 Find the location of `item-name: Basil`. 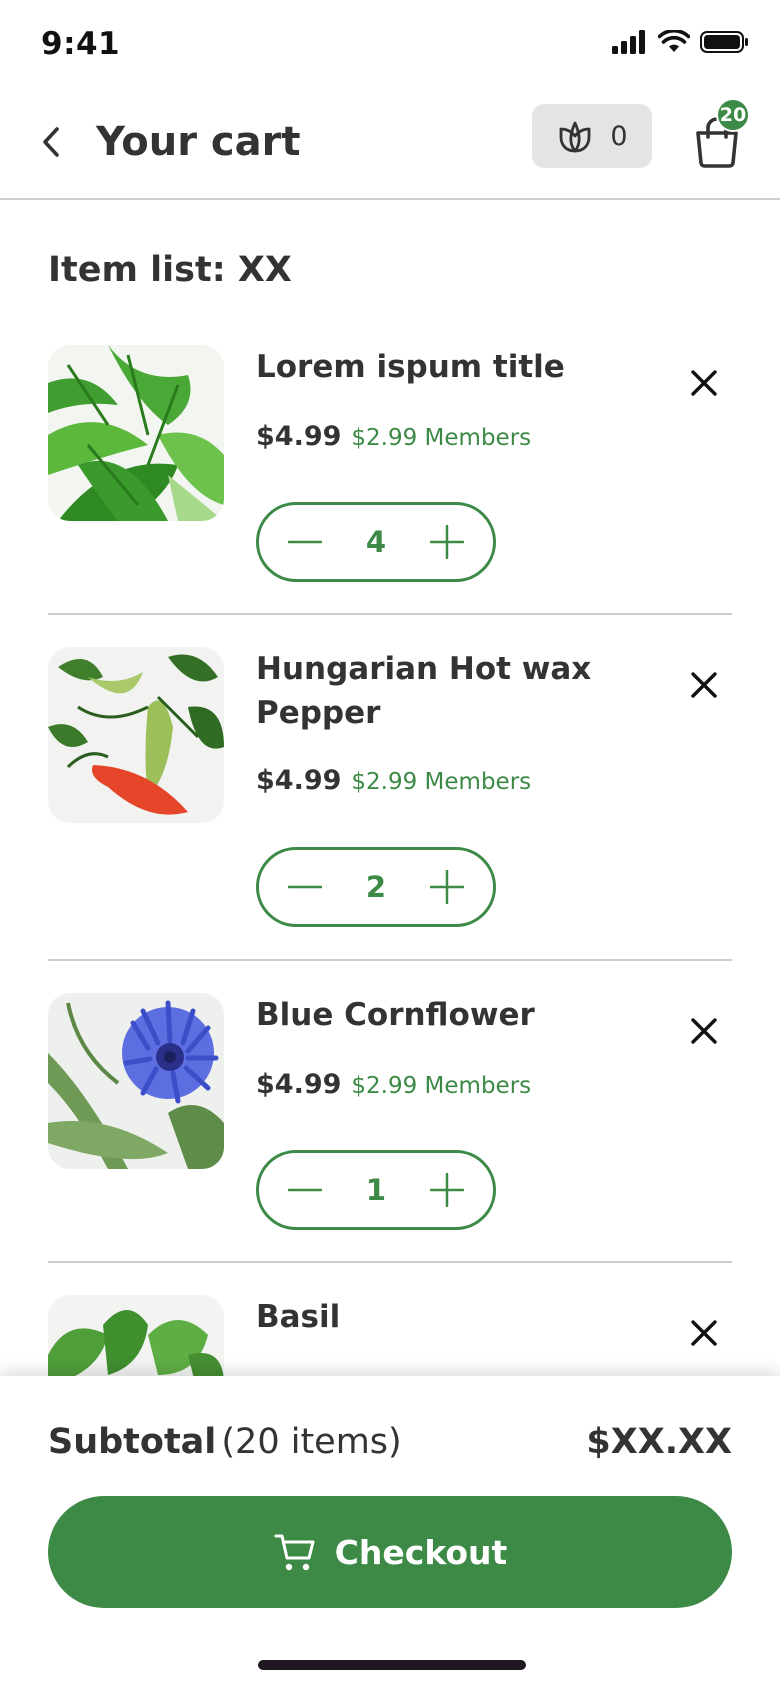

item-name: Basil is located at coordinates (456, 1317).